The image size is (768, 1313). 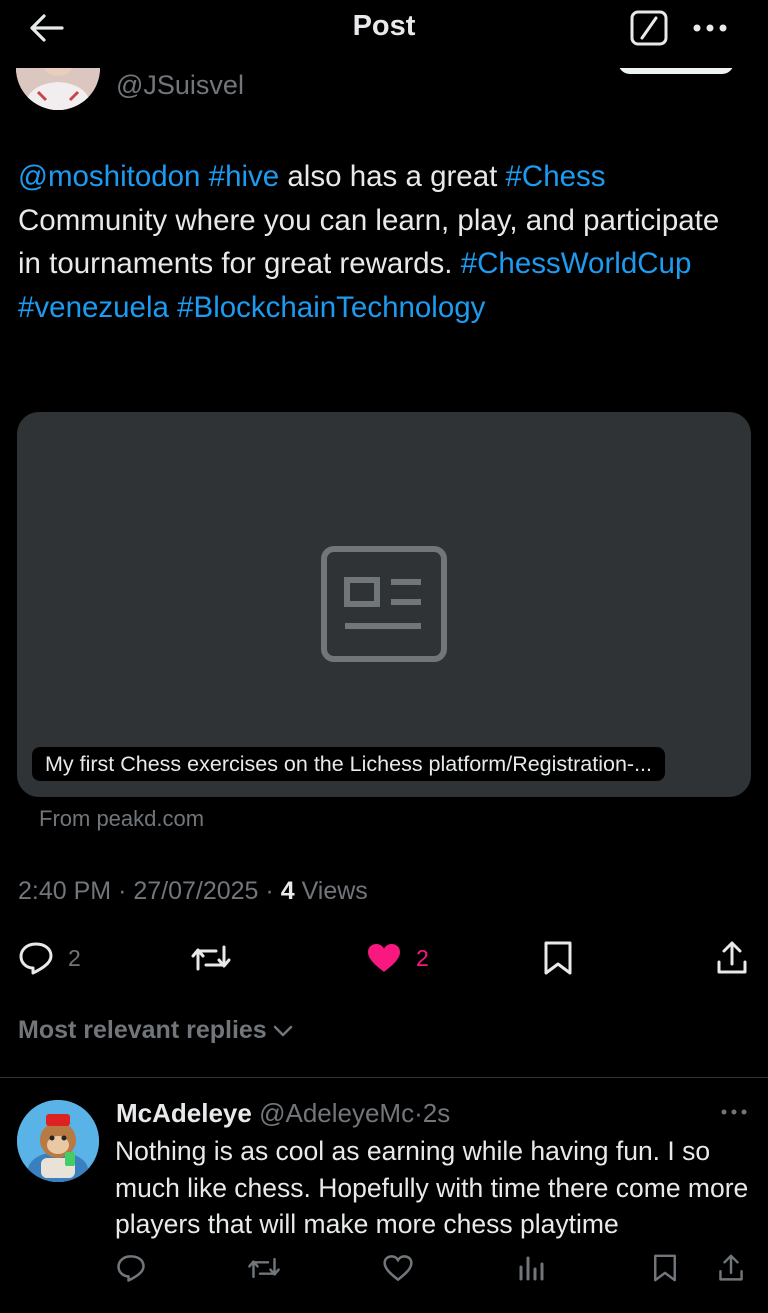 I want to click on article-icon, so click(x=384, y=604).